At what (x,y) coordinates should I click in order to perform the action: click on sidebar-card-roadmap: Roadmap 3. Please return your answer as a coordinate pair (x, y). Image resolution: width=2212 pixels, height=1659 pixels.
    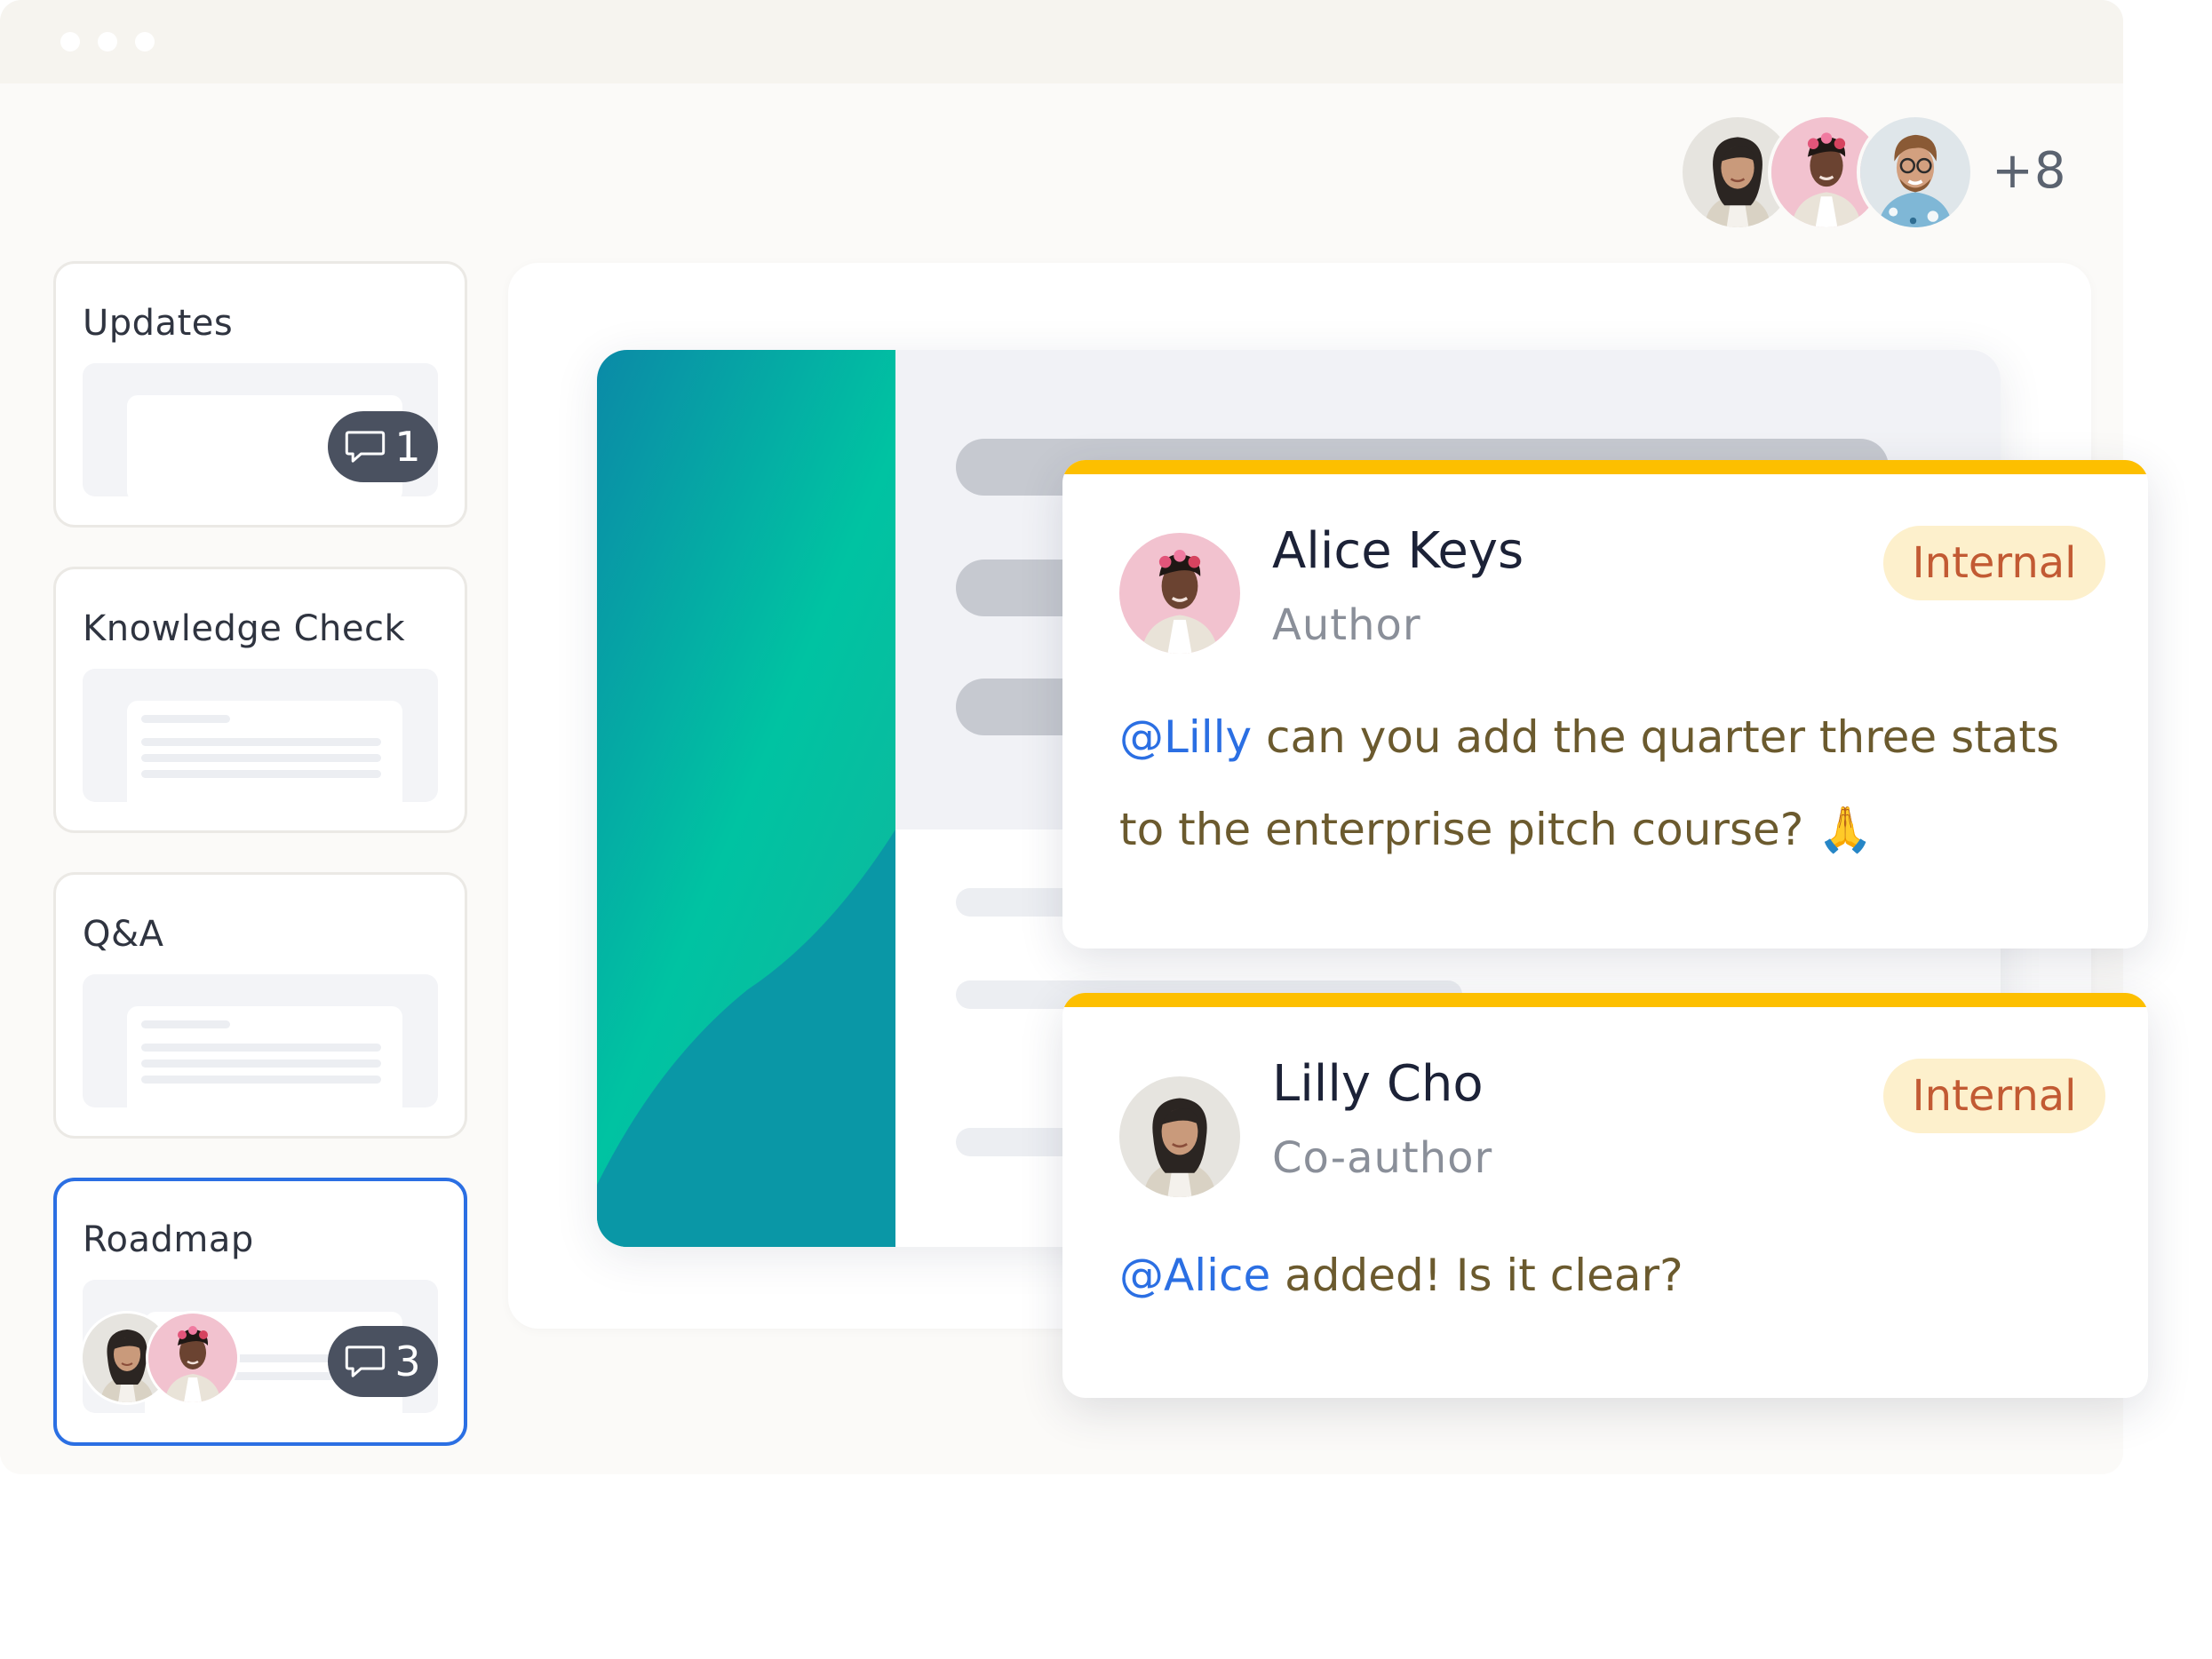
    Looking at the image, I should click on (260, 1312).